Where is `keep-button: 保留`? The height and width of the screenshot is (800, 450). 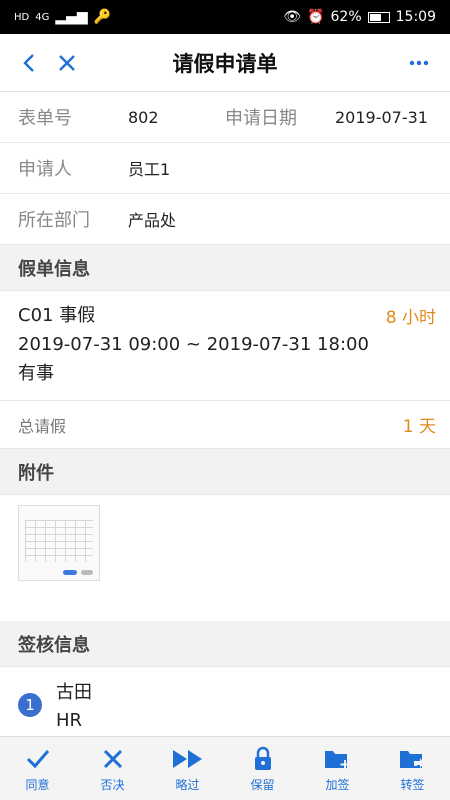
keep-button: 保留 is located at coordinates (263, 768).